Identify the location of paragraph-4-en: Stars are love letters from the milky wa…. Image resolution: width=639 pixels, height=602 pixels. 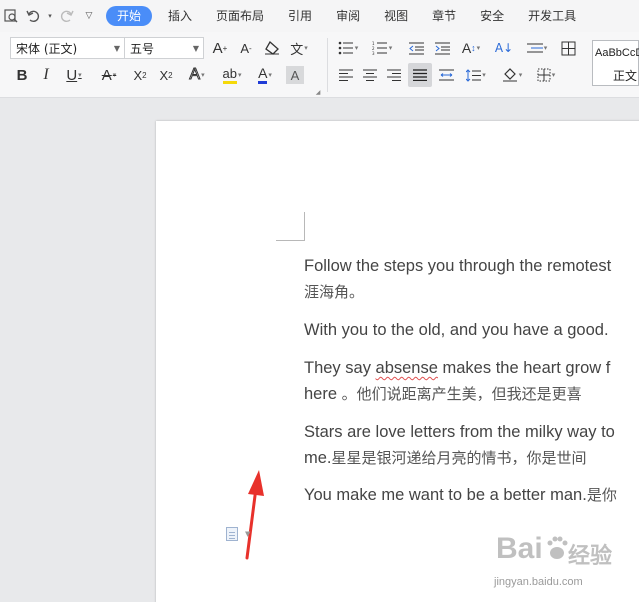
(459, 432).